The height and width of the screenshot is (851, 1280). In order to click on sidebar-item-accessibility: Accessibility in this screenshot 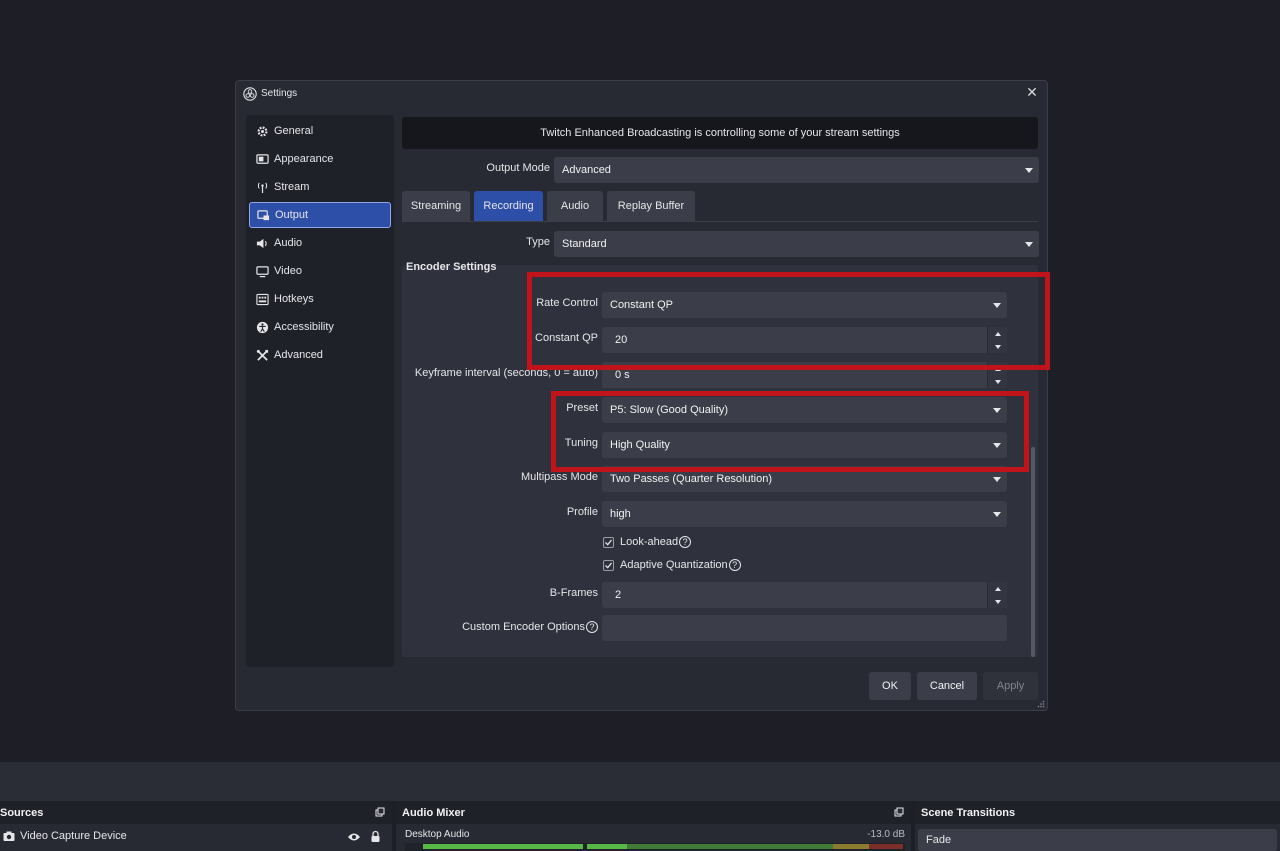, I will do `click(320, 327)`.